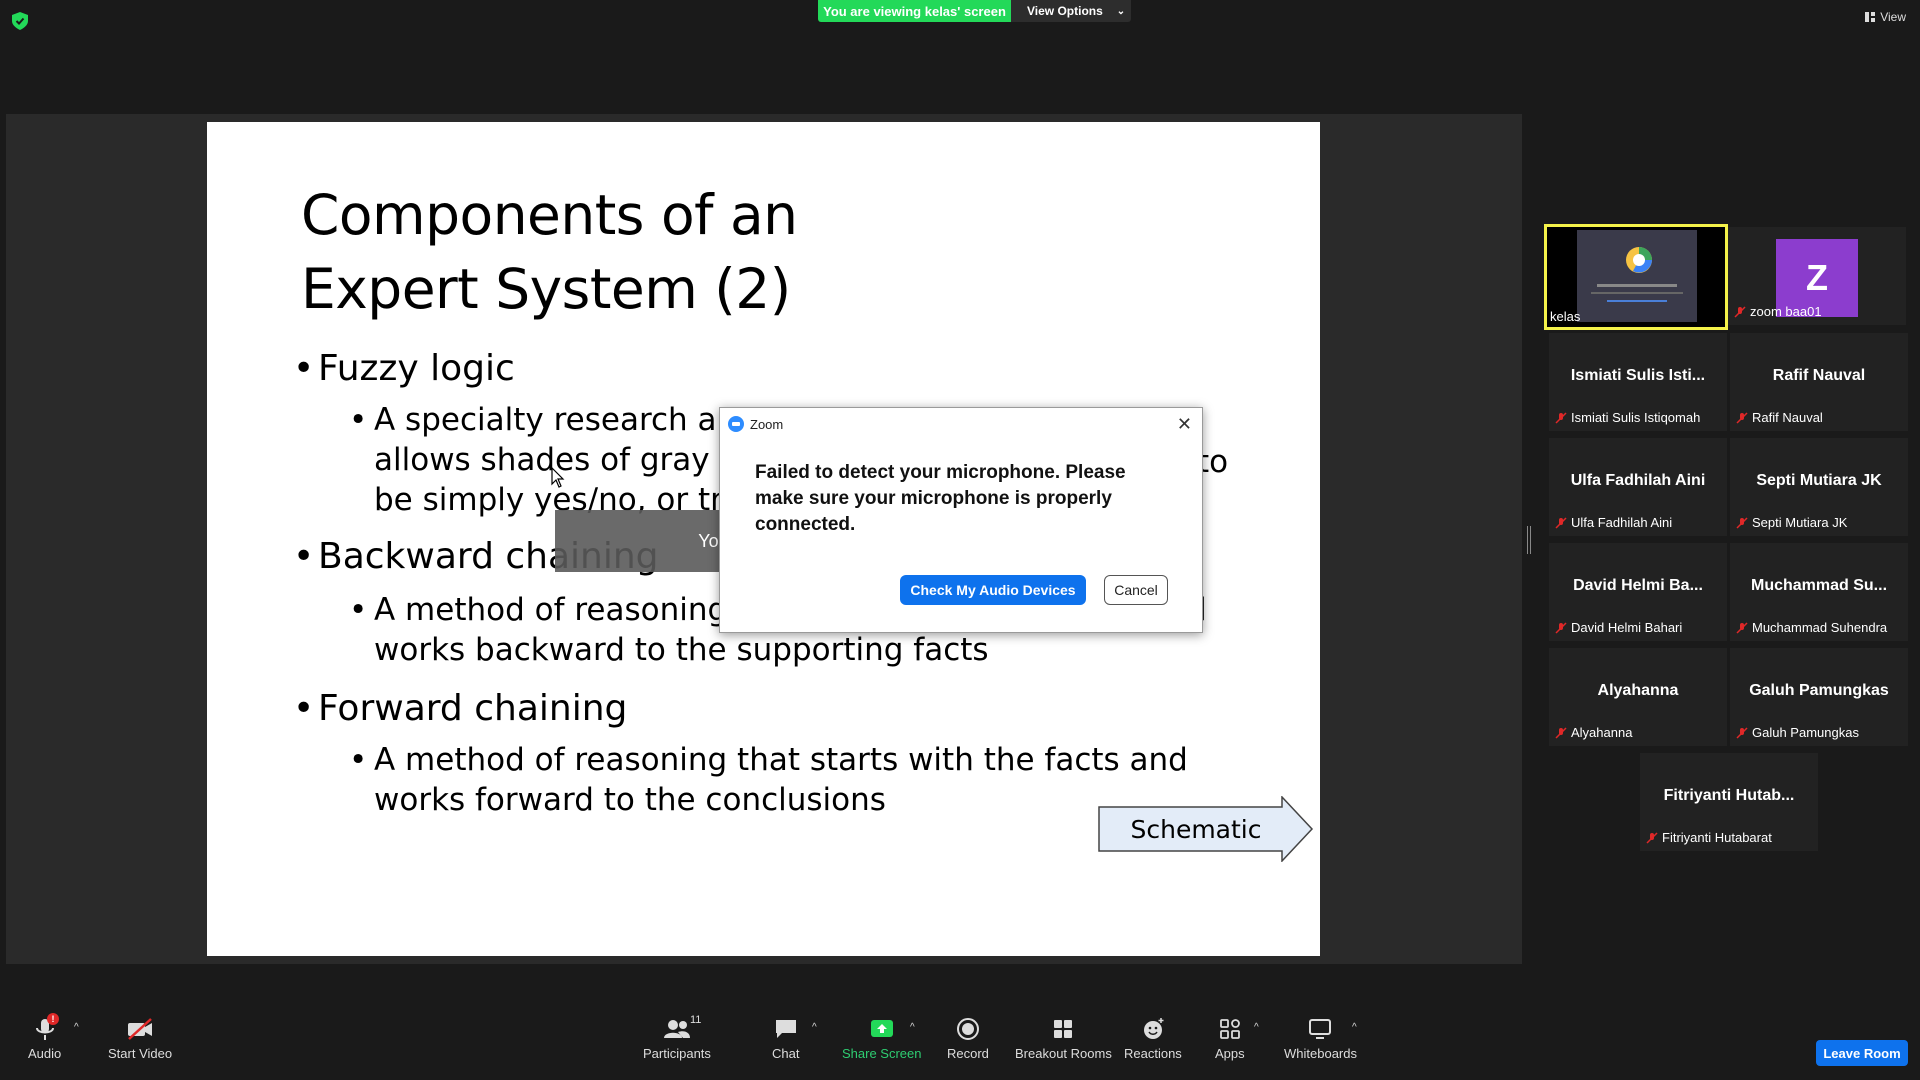 This screenshot has height=1080, width=1920. I want to click on participant-tile: Rafif Nauval Rafif Nauval, so click(1819, 382).